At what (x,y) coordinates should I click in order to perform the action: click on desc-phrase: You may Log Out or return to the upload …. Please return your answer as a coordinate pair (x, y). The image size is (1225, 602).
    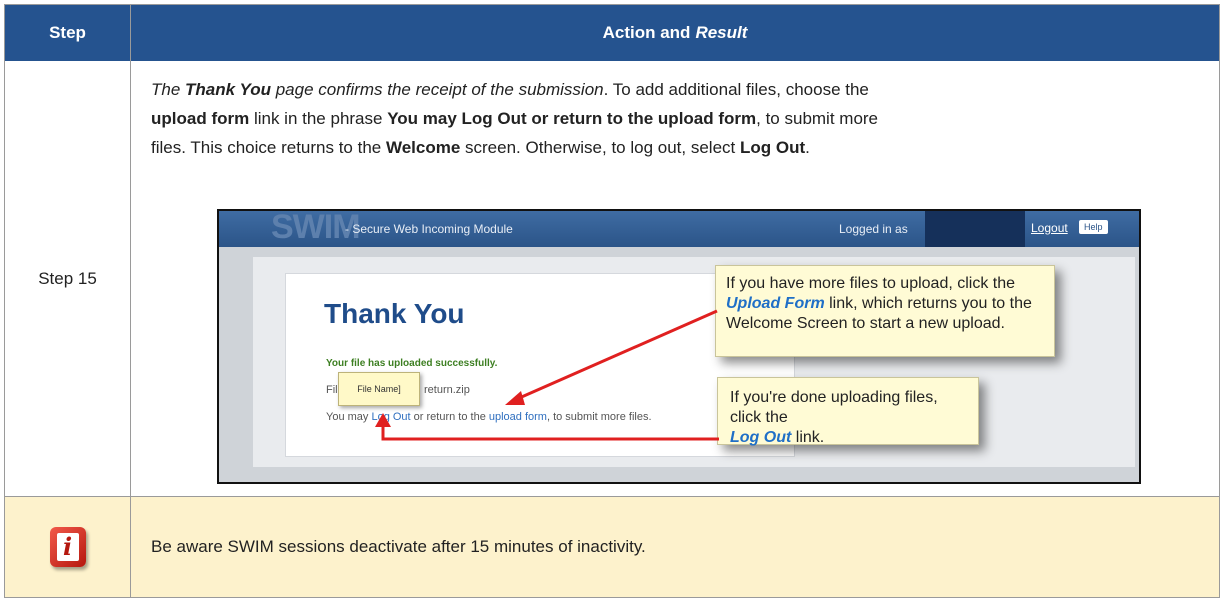
    Looking at the image, I should click on (572, 118).